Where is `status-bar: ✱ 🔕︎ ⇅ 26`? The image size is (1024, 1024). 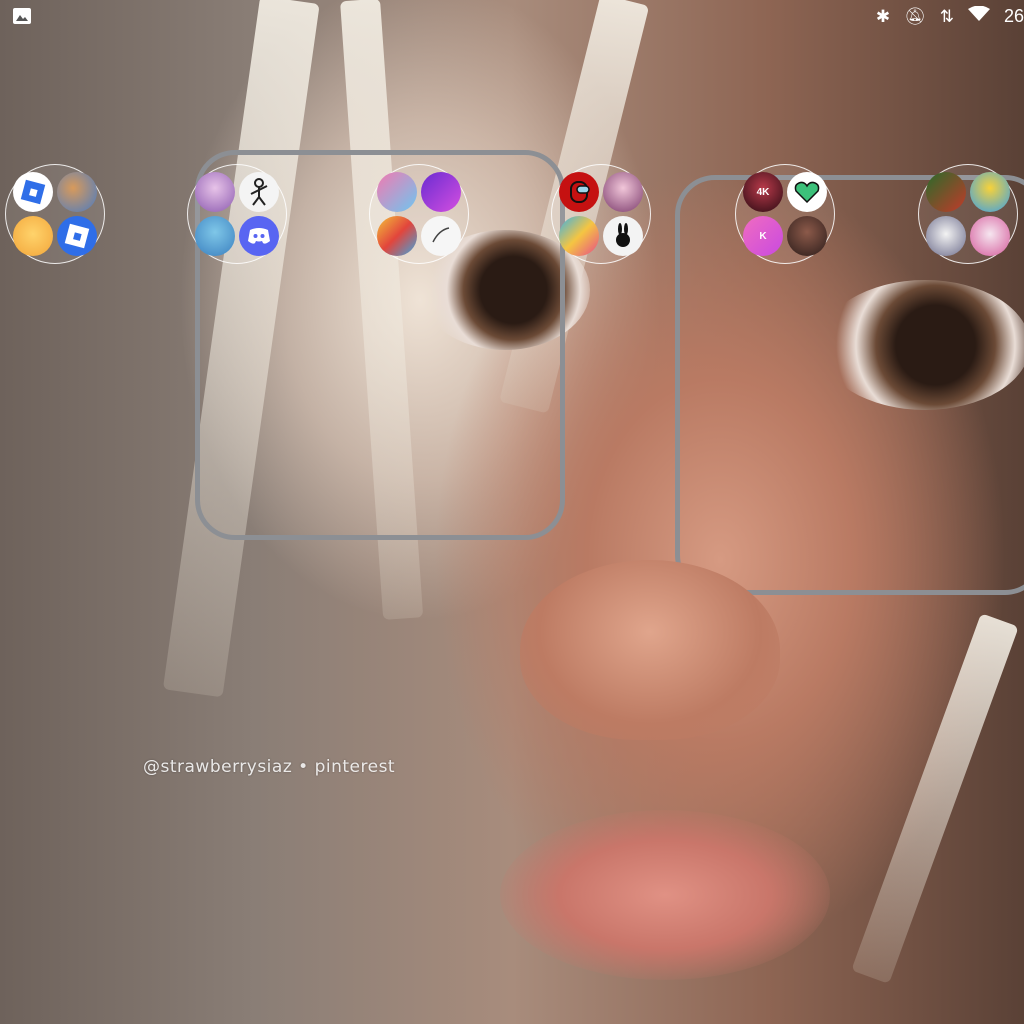 status-bar: ✱ 🔕︎ ⇅ 26 is located at coordinates (512, 17).